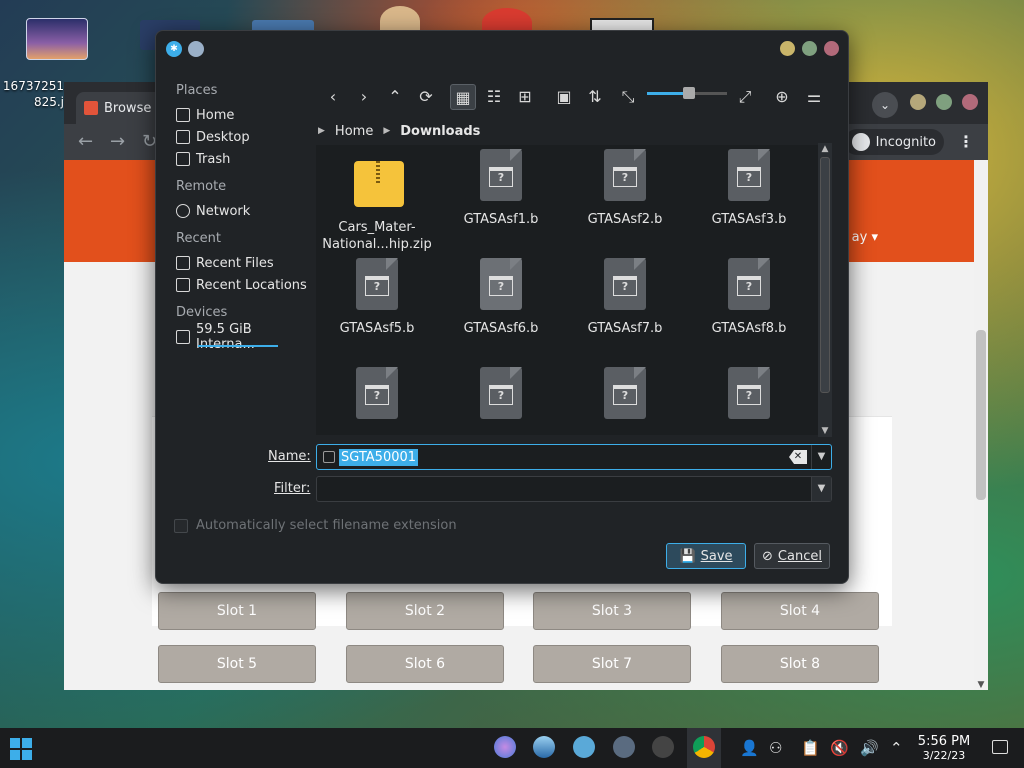  Describe the element at coordinates (237, 664) in the screenshot. I see `slot-5-button: Slot 5` at that location.